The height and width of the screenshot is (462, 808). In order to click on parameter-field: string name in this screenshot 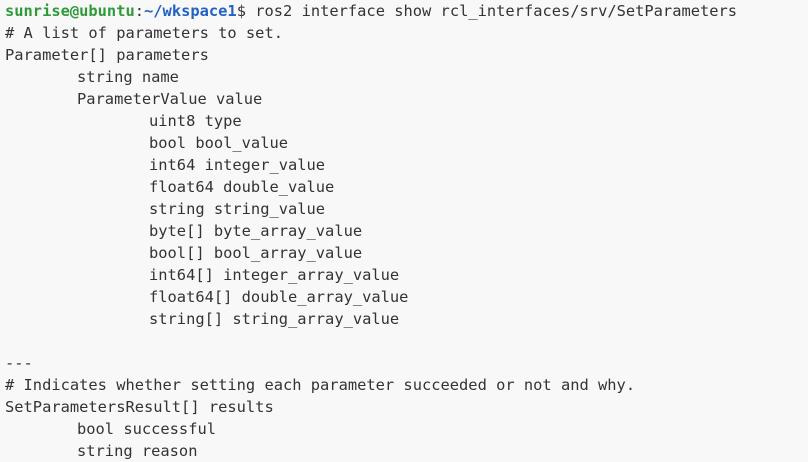, I will do `click(128, 77)`.